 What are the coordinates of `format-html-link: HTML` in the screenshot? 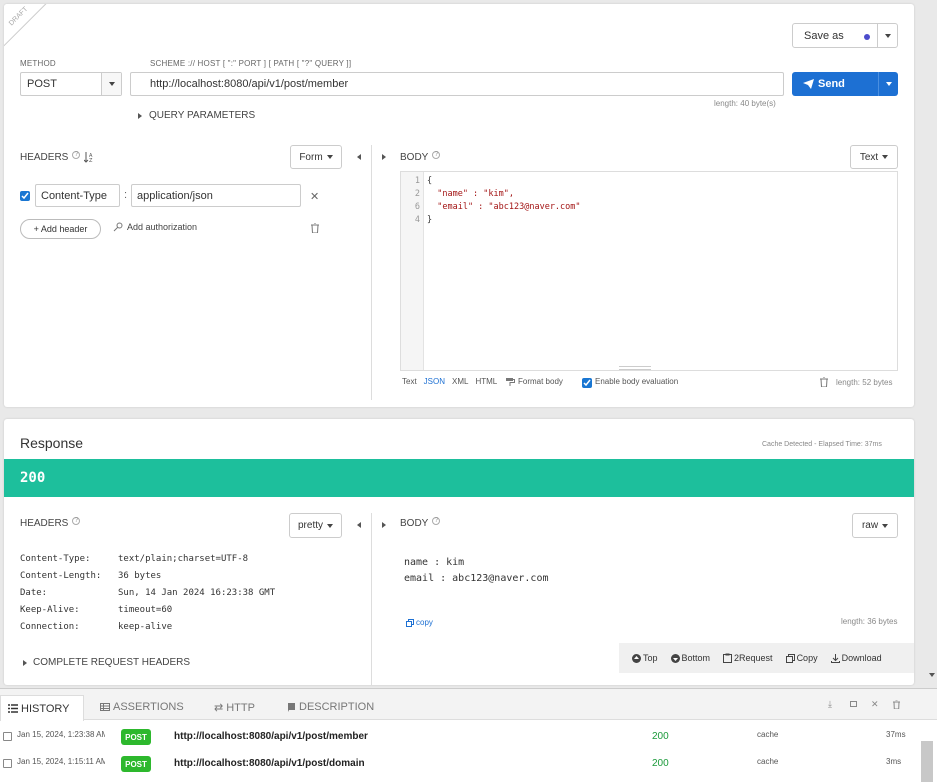 It's located at (486, 381).